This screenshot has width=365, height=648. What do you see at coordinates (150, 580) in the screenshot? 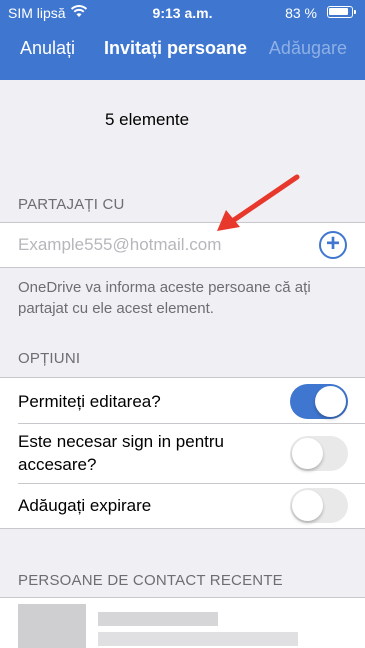
I see `recent-contacts-label: PERSOANE DE CONTACT RECENTE` at bounding box center [150, 580].